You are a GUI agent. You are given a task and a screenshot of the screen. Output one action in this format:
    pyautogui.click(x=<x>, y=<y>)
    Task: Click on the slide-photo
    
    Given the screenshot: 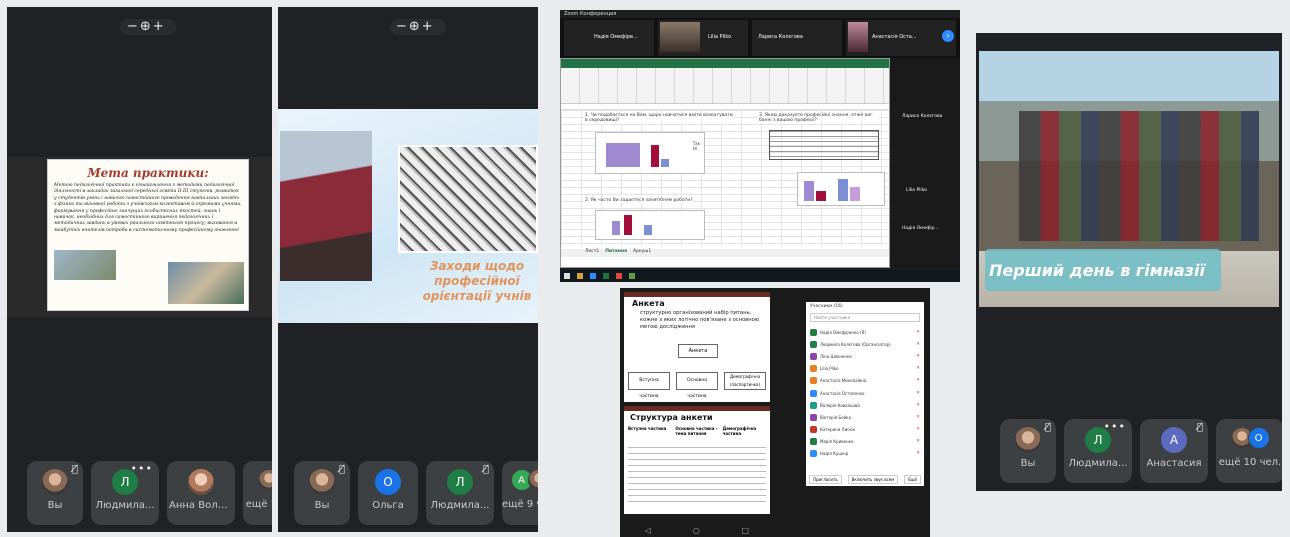 What is the action you would take?
    pyautogui.click(x=206, y=283)
    